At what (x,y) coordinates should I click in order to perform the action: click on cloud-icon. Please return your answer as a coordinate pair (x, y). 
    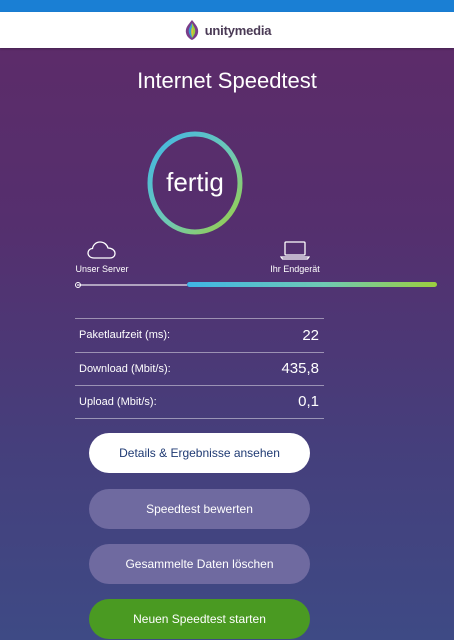
    Looking at the image, I should click on (101, 250).